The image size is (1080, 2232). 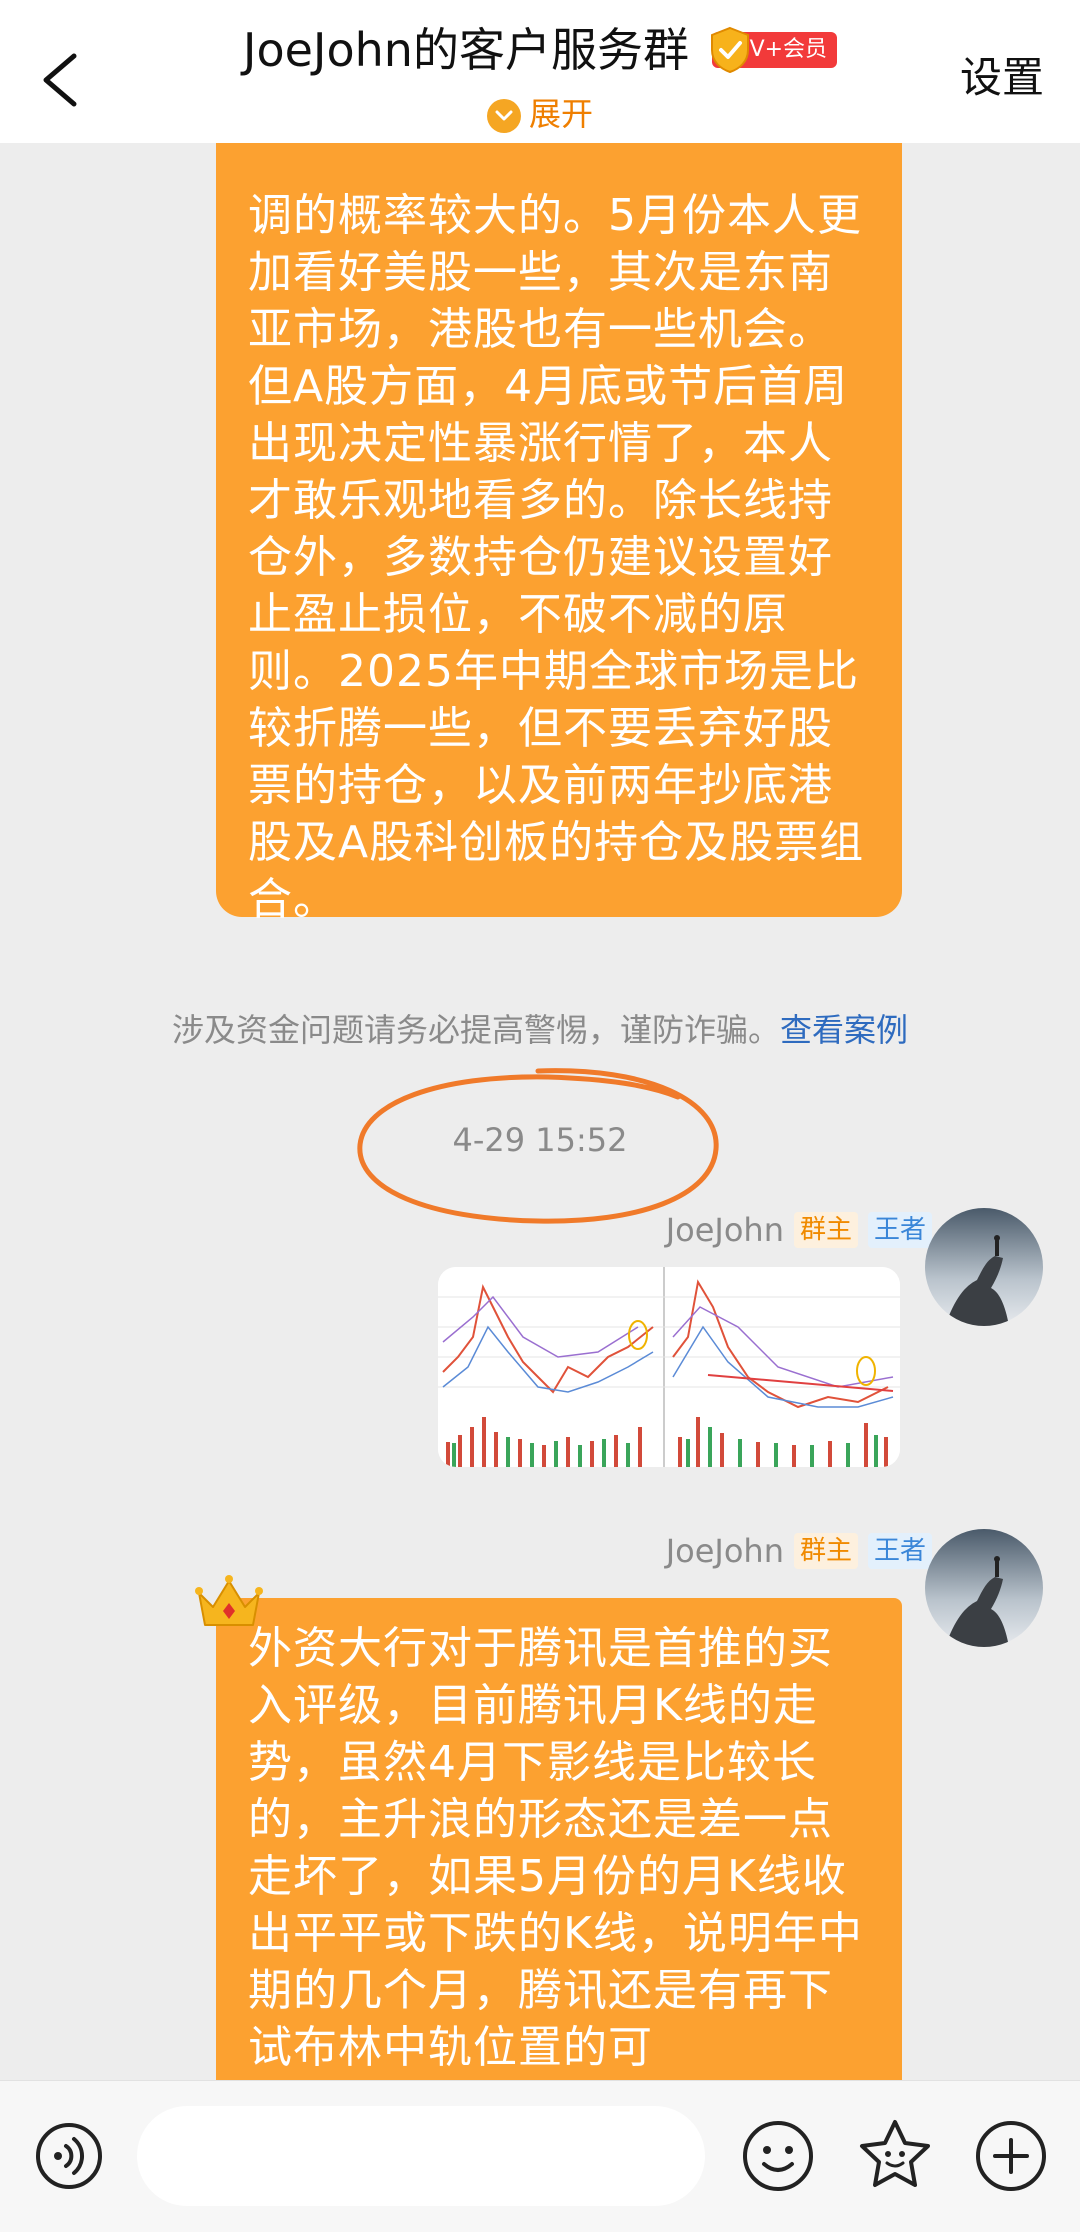 What do you see at coordinates (729, 49) in the screenshot?
I see `vip-shield-icon` at bounding box center [729, 49].